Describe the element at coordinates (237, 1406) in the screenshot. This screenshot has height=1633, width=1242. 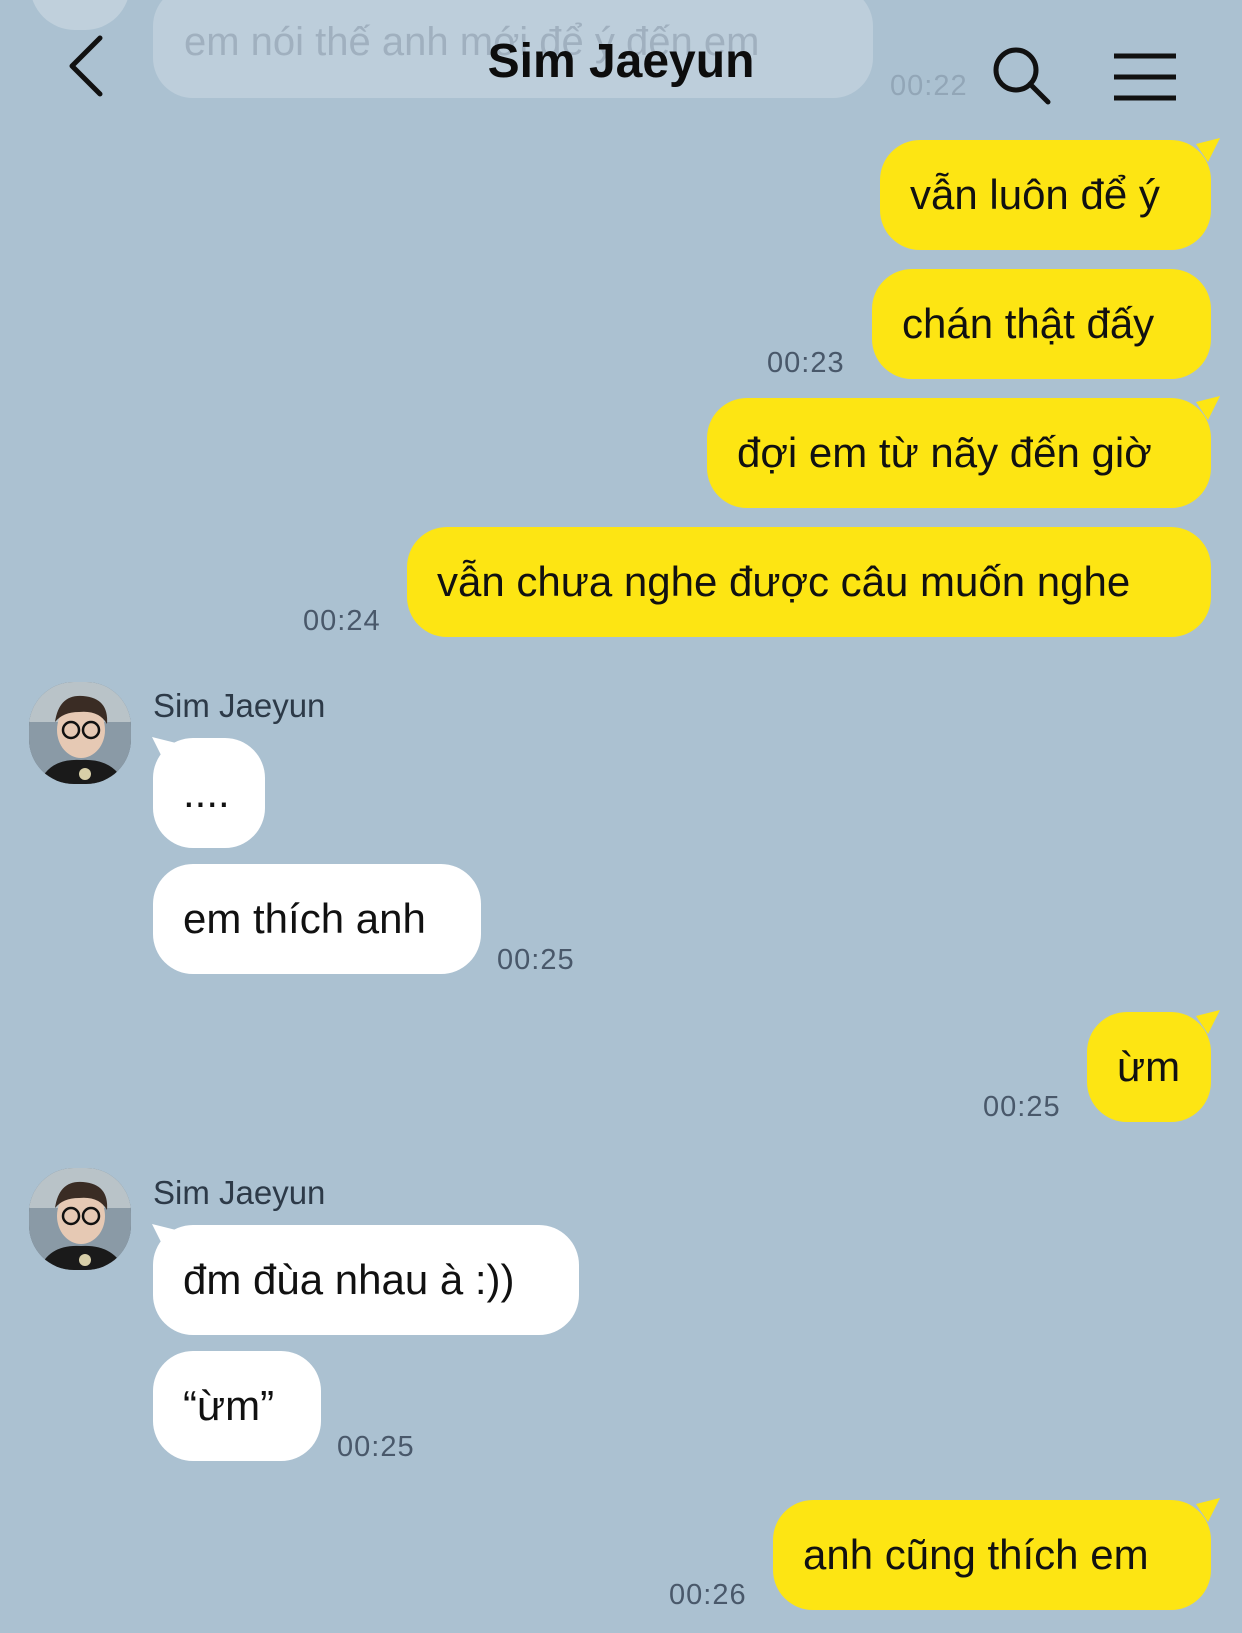
I see `their-message-bubble: “ừm”` at that location.